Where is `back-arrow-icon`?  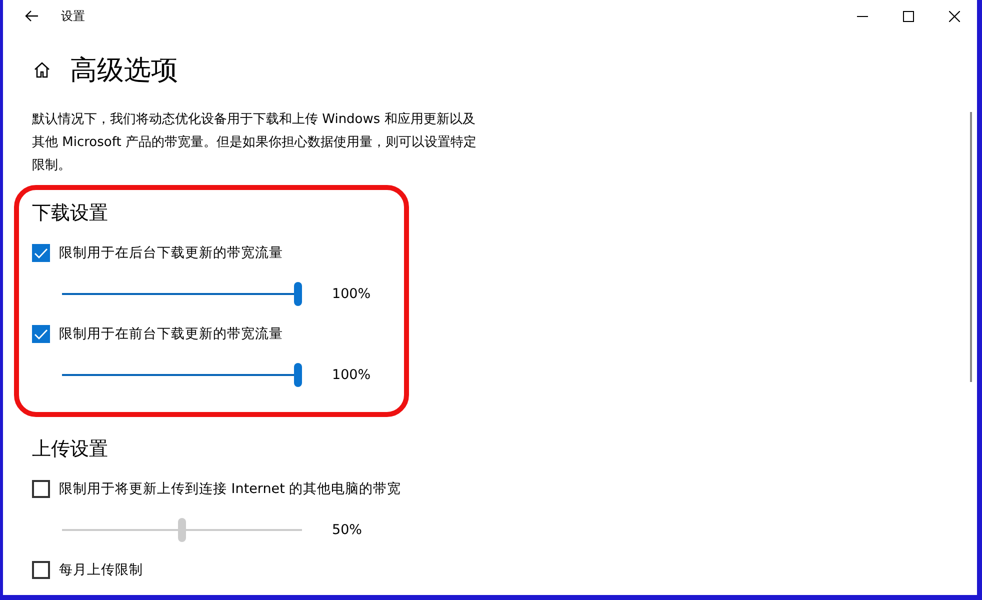 back-arrow-icon is located at coordinates (32, 16).